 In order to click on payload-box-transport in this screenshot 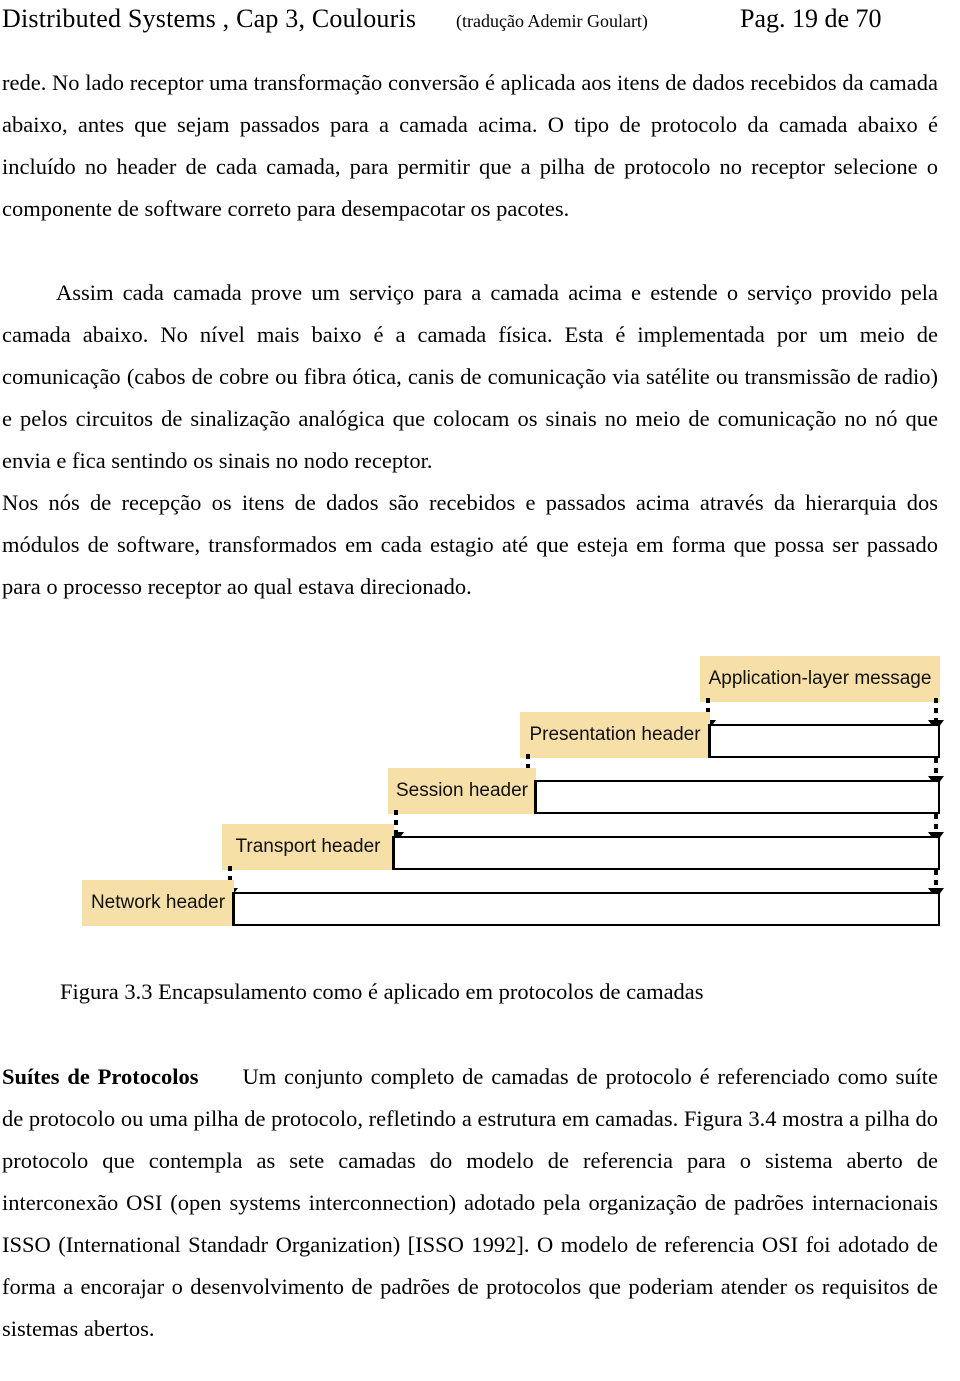, I will do `click(666, 853)`.